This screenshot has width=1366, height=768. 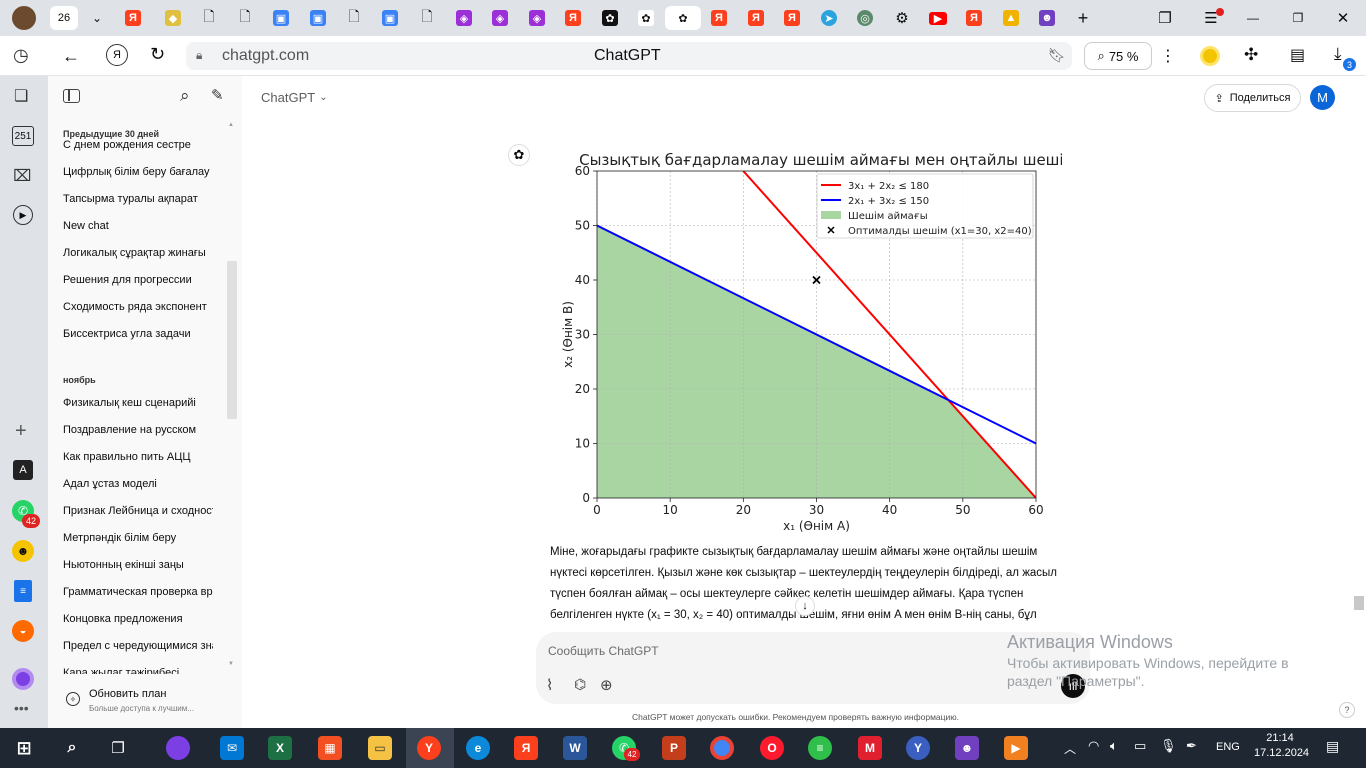 What do you see at coordinates (138, 646) in the screenshot?
I see `history-item: Предел с чередующимися зна` at bounding box center [138, 646].